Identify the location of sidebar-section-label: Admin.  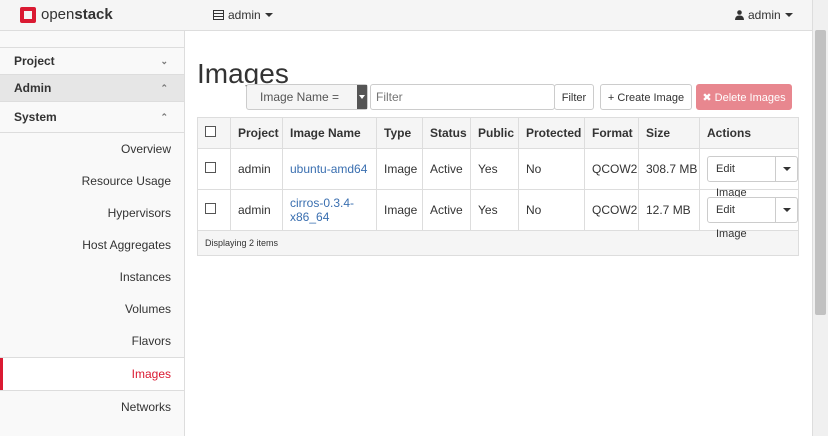
(33, 88).